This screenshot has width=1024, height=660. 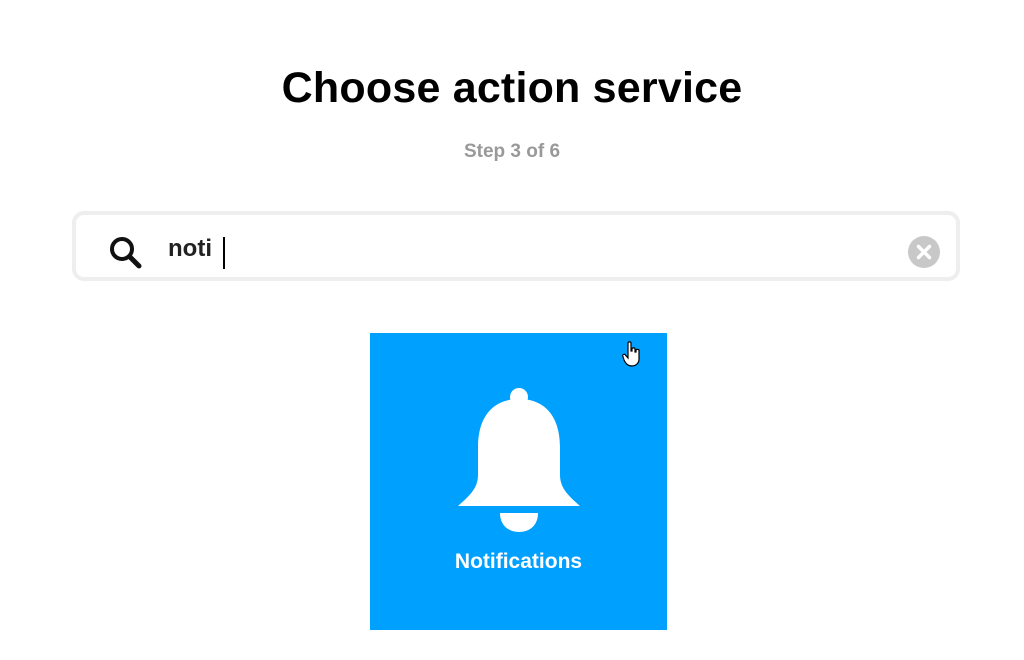 I want to click on text-caret, so click(x=224, y=253).